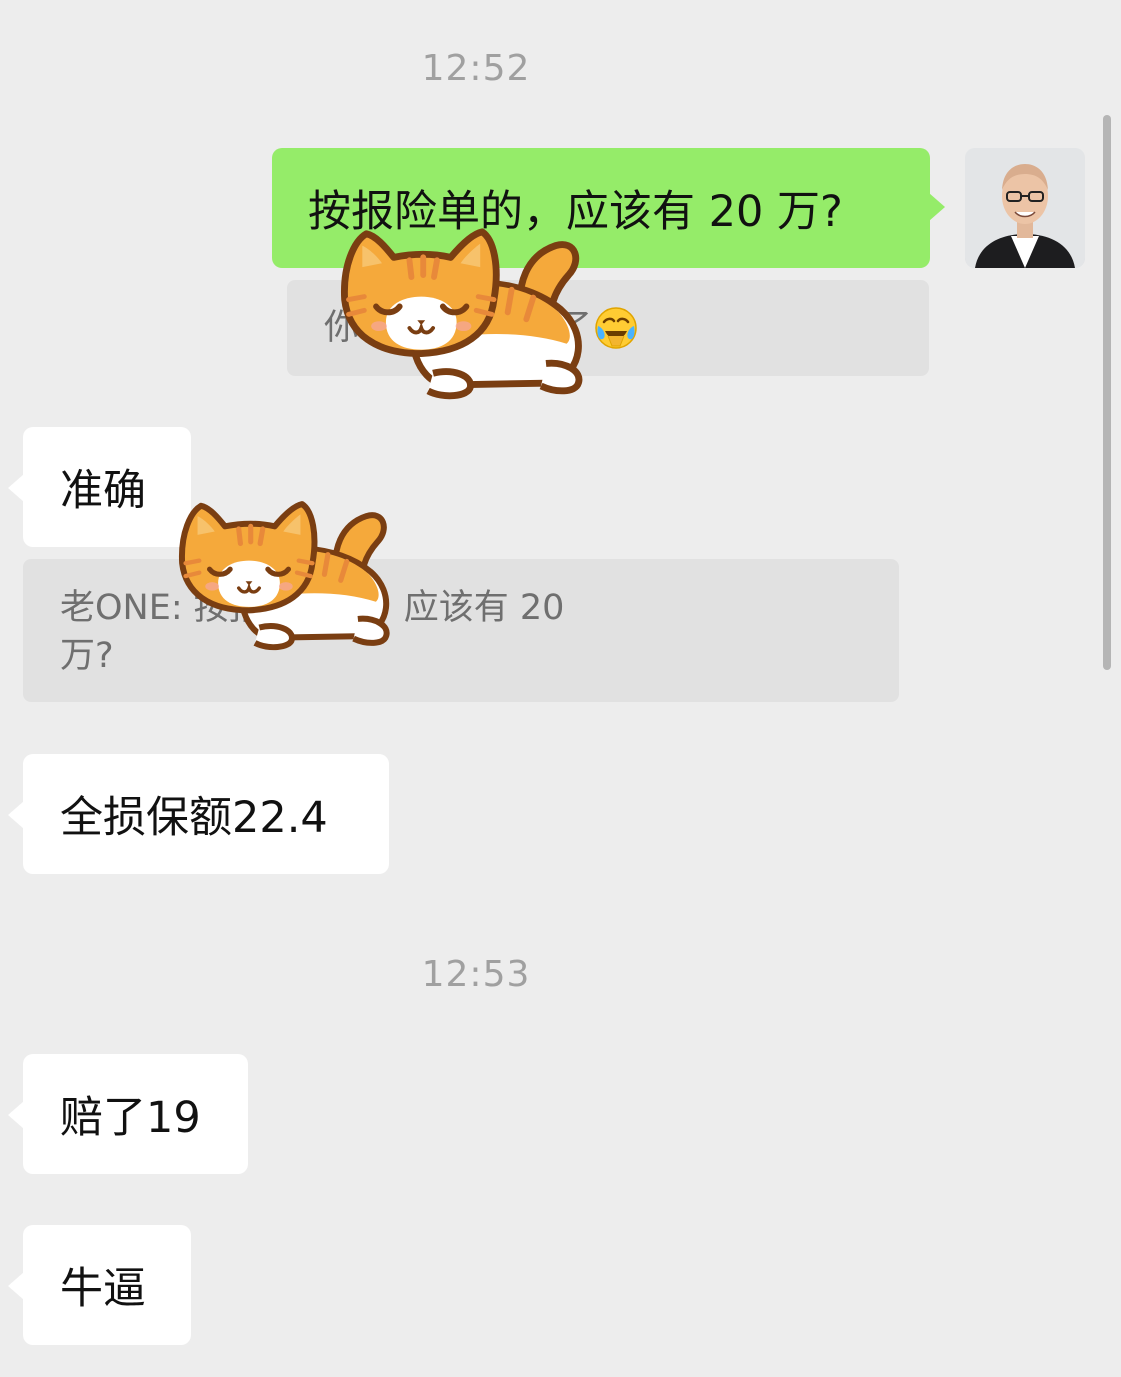  I want to click on scrollbar, so click(1107, 392).